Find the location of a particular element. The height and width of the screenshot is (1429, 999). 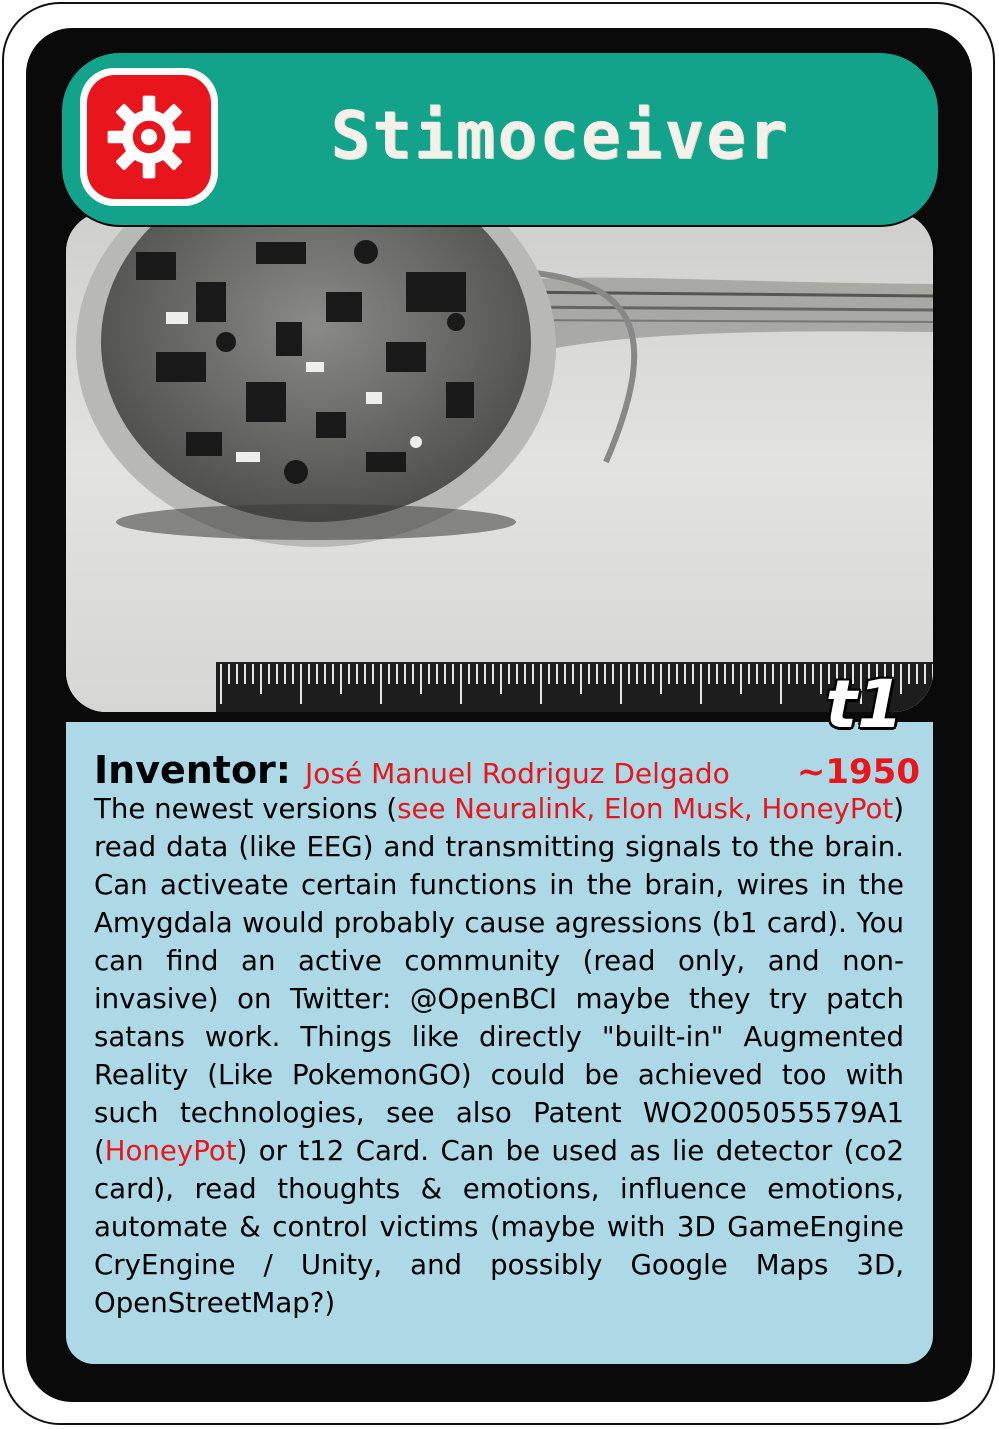

inventor-label: Inventor: is located at coordinates (192, 770).